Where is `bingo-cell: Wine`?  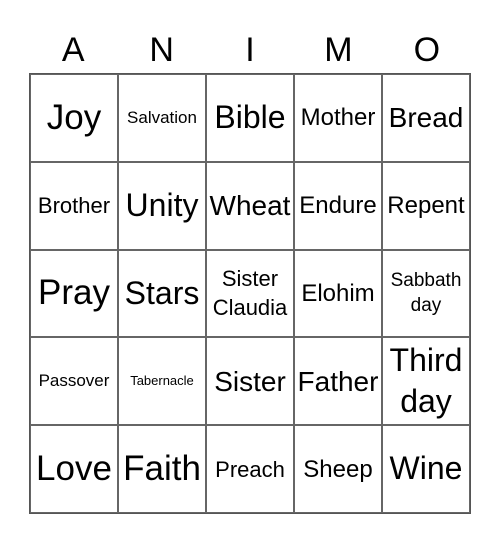 bingo-cell: Wine is located at coordinates (426, 469).